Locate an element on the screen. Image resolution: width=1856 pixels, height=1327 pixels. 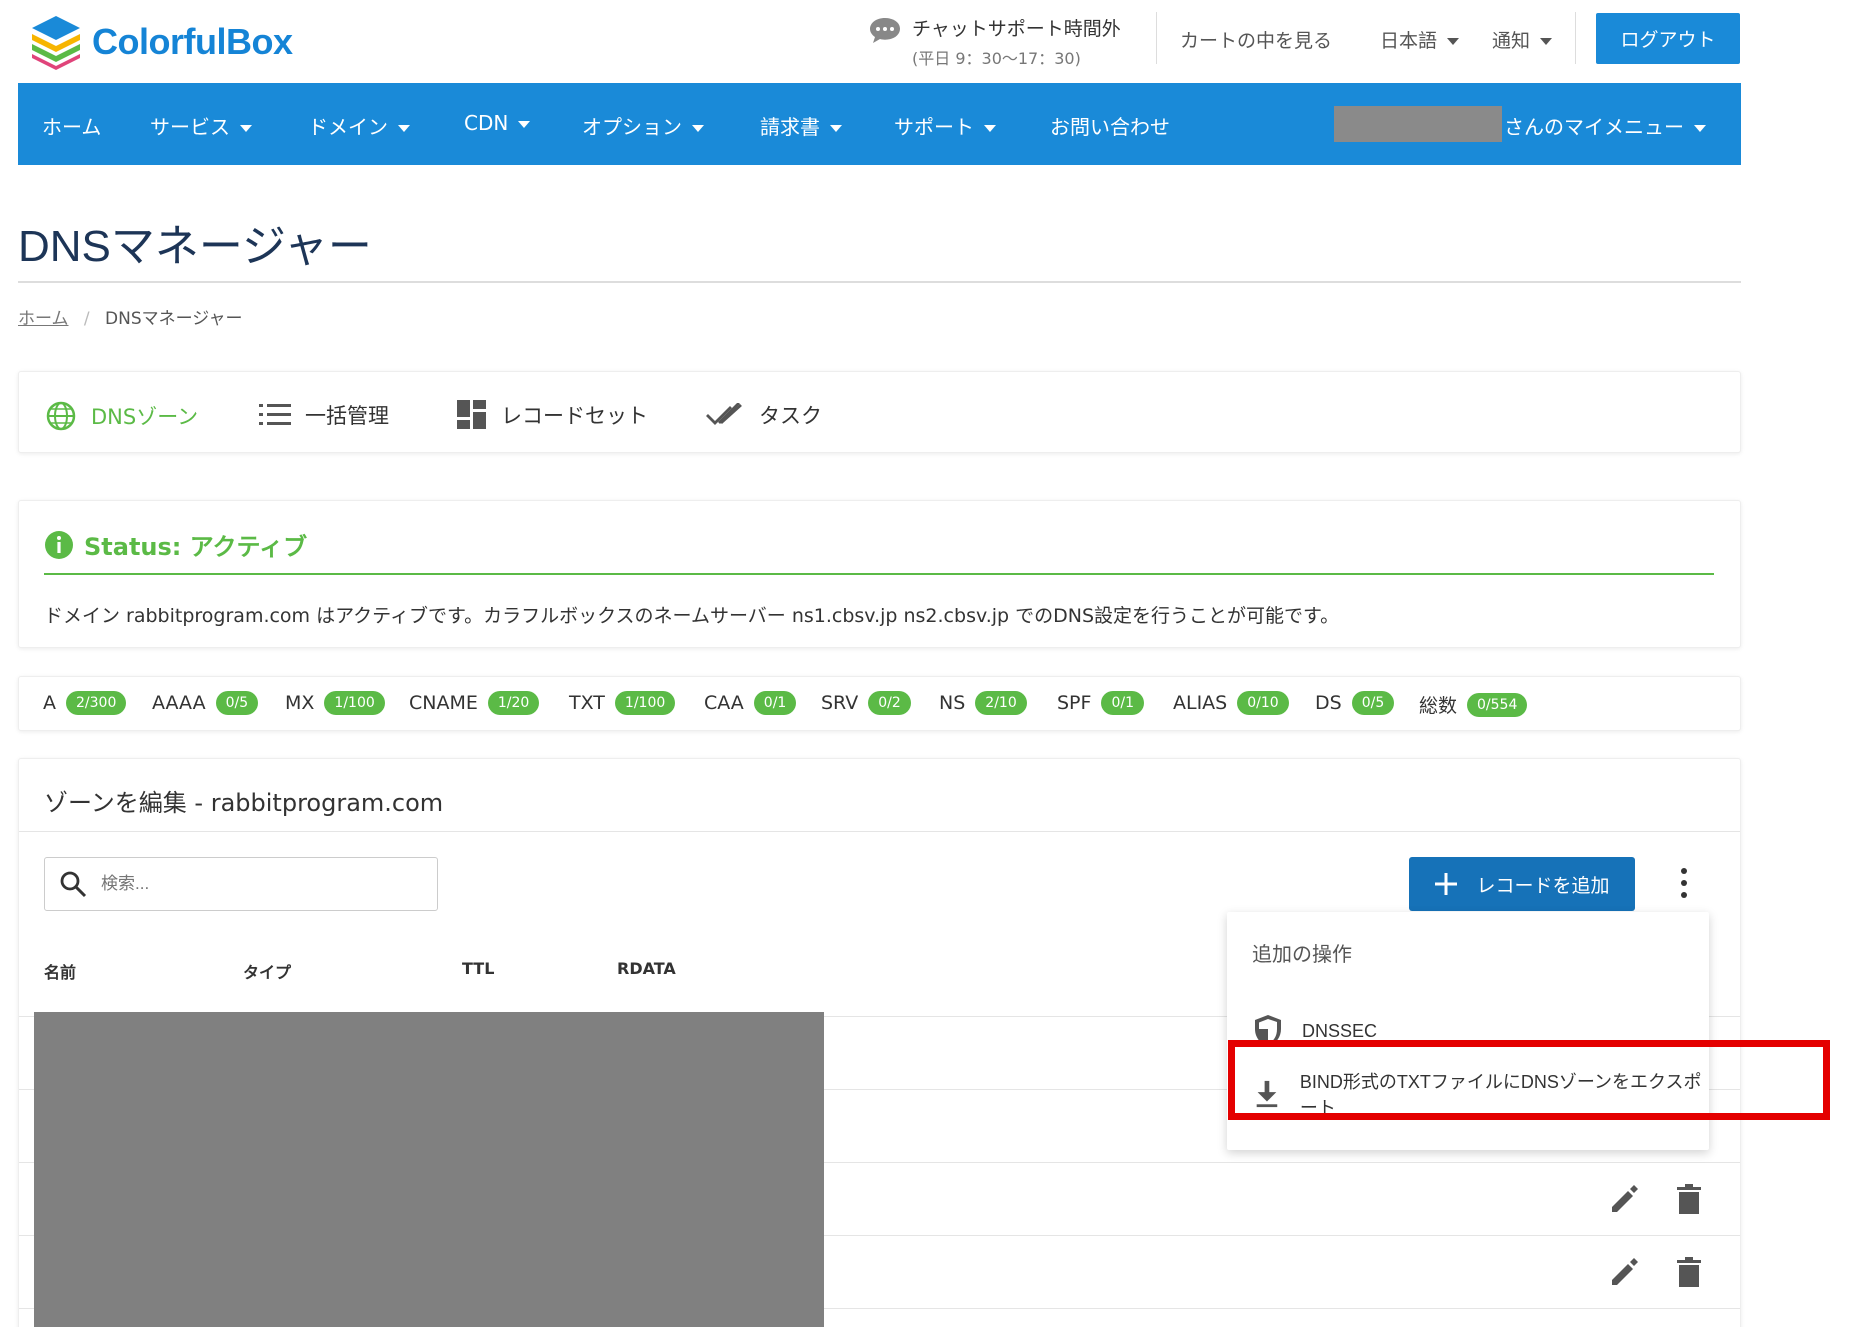
nav-item-cdn: CDN is located at coordinates (497, 123).